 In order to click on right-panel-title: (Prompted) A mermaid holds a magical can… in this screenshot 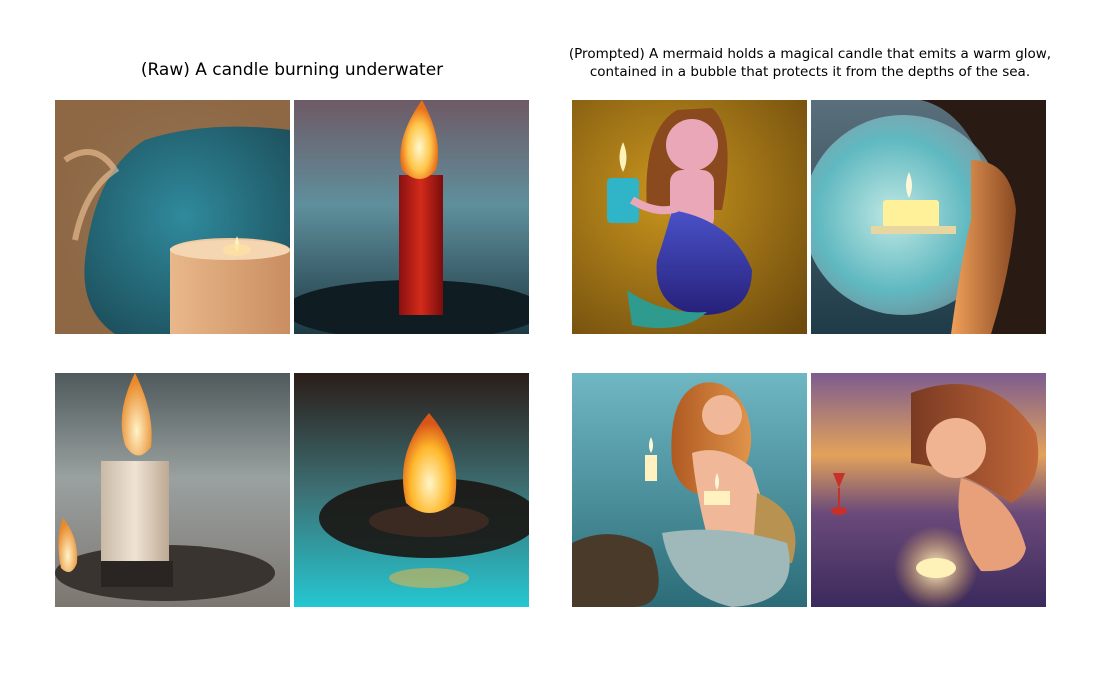, I will do `click(810, 63)`.